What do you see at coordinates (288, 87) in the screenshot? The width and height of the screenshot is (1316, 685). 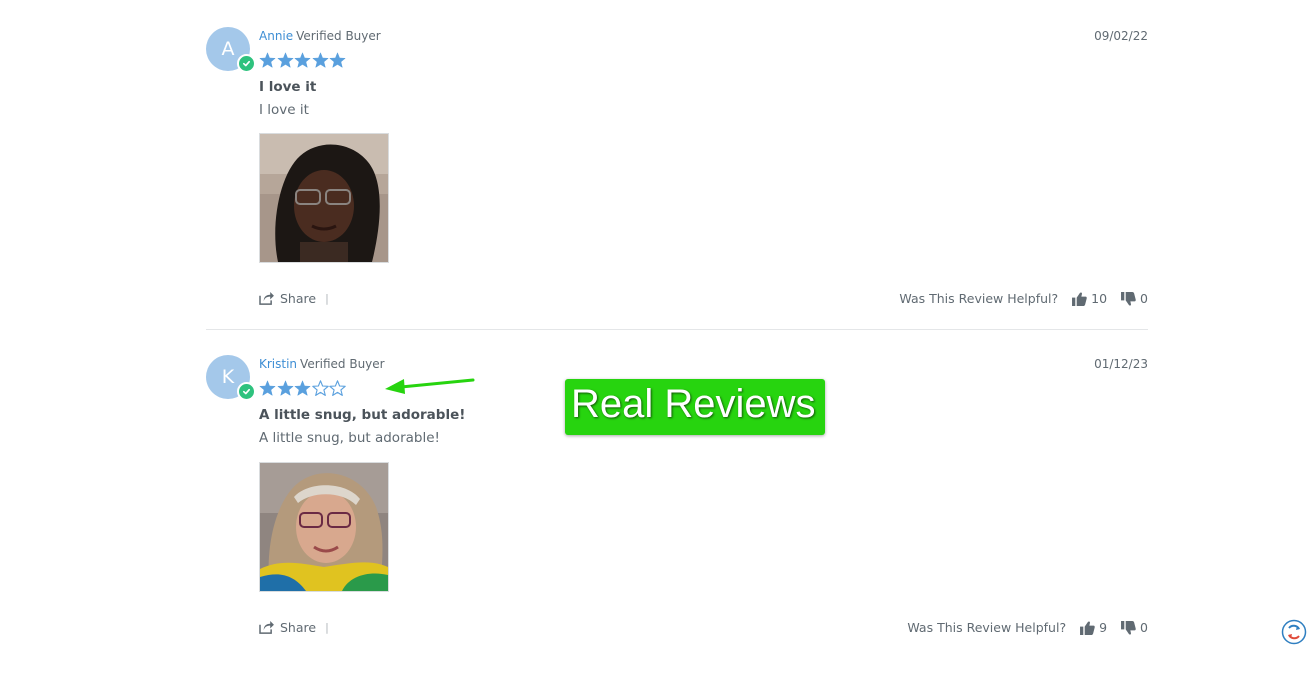 I see `review-title: I love it` at bounding box center [288, 87].